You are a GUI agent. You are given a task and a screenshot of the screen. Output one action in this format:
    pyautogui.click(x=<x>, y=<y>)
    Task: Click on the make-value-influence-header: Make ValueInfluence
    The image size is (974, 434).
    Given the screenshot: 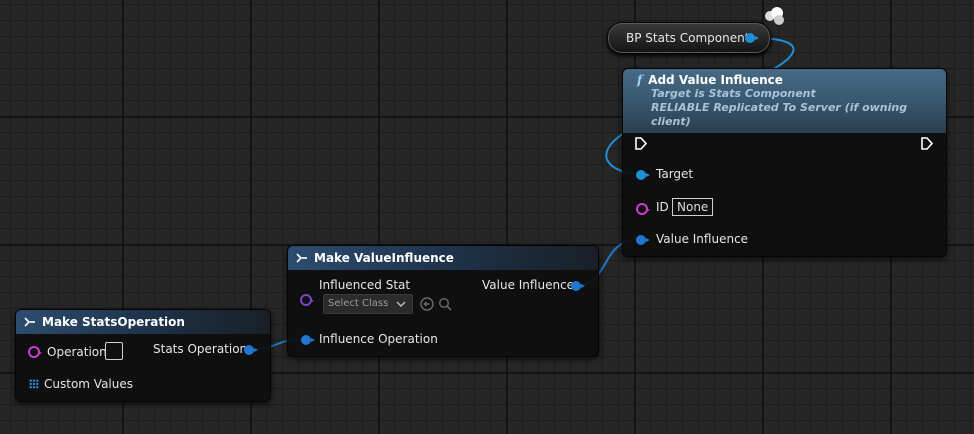 What is the action you would take?
    pyautogui.click(x=443, y=258)
    